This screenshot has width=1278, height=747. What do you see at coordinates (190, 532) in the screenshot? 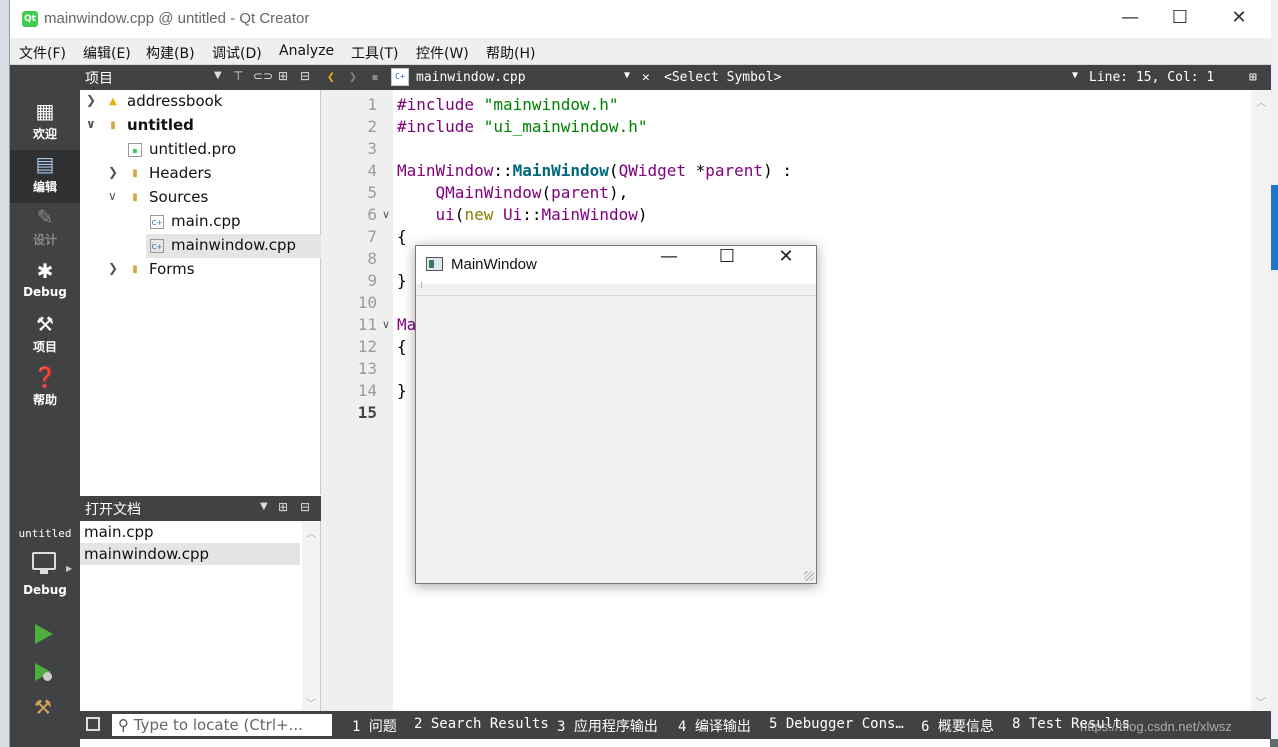
I see `open-doc-main-cpp: main.cpp` at bounding box center [190, 532].